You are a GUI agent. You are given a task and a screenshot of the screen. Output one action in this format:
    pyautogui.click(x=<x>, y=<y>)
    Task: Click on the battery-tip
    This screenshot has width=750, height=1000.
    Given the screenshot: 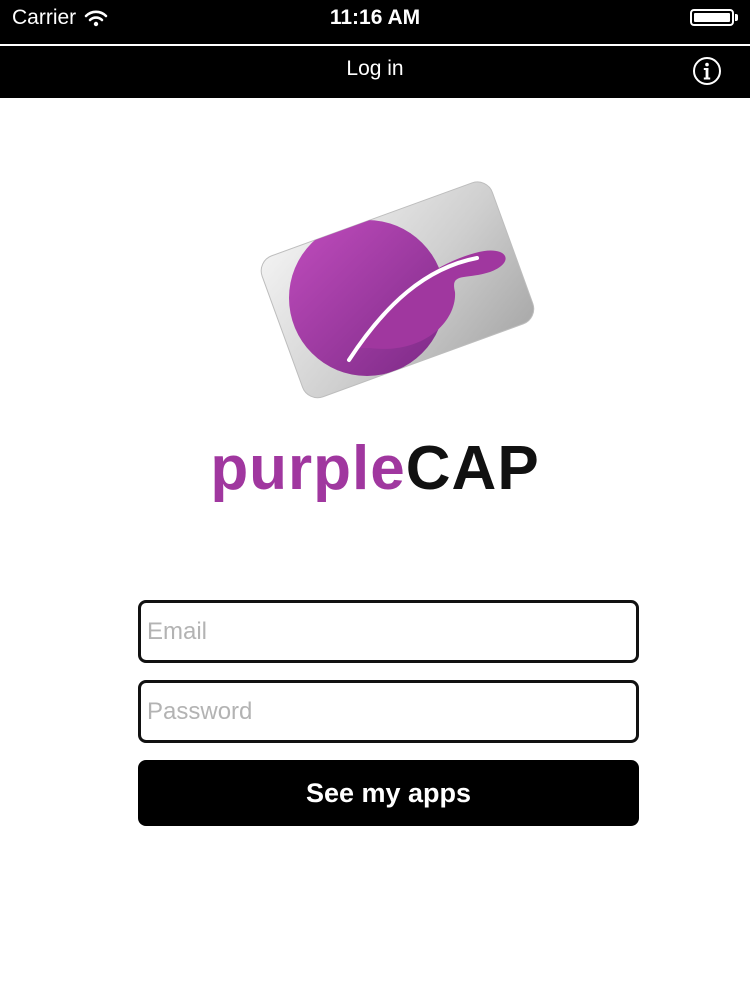 What is the action you would take?
    pyautogui.click(x=736, y=17)
    